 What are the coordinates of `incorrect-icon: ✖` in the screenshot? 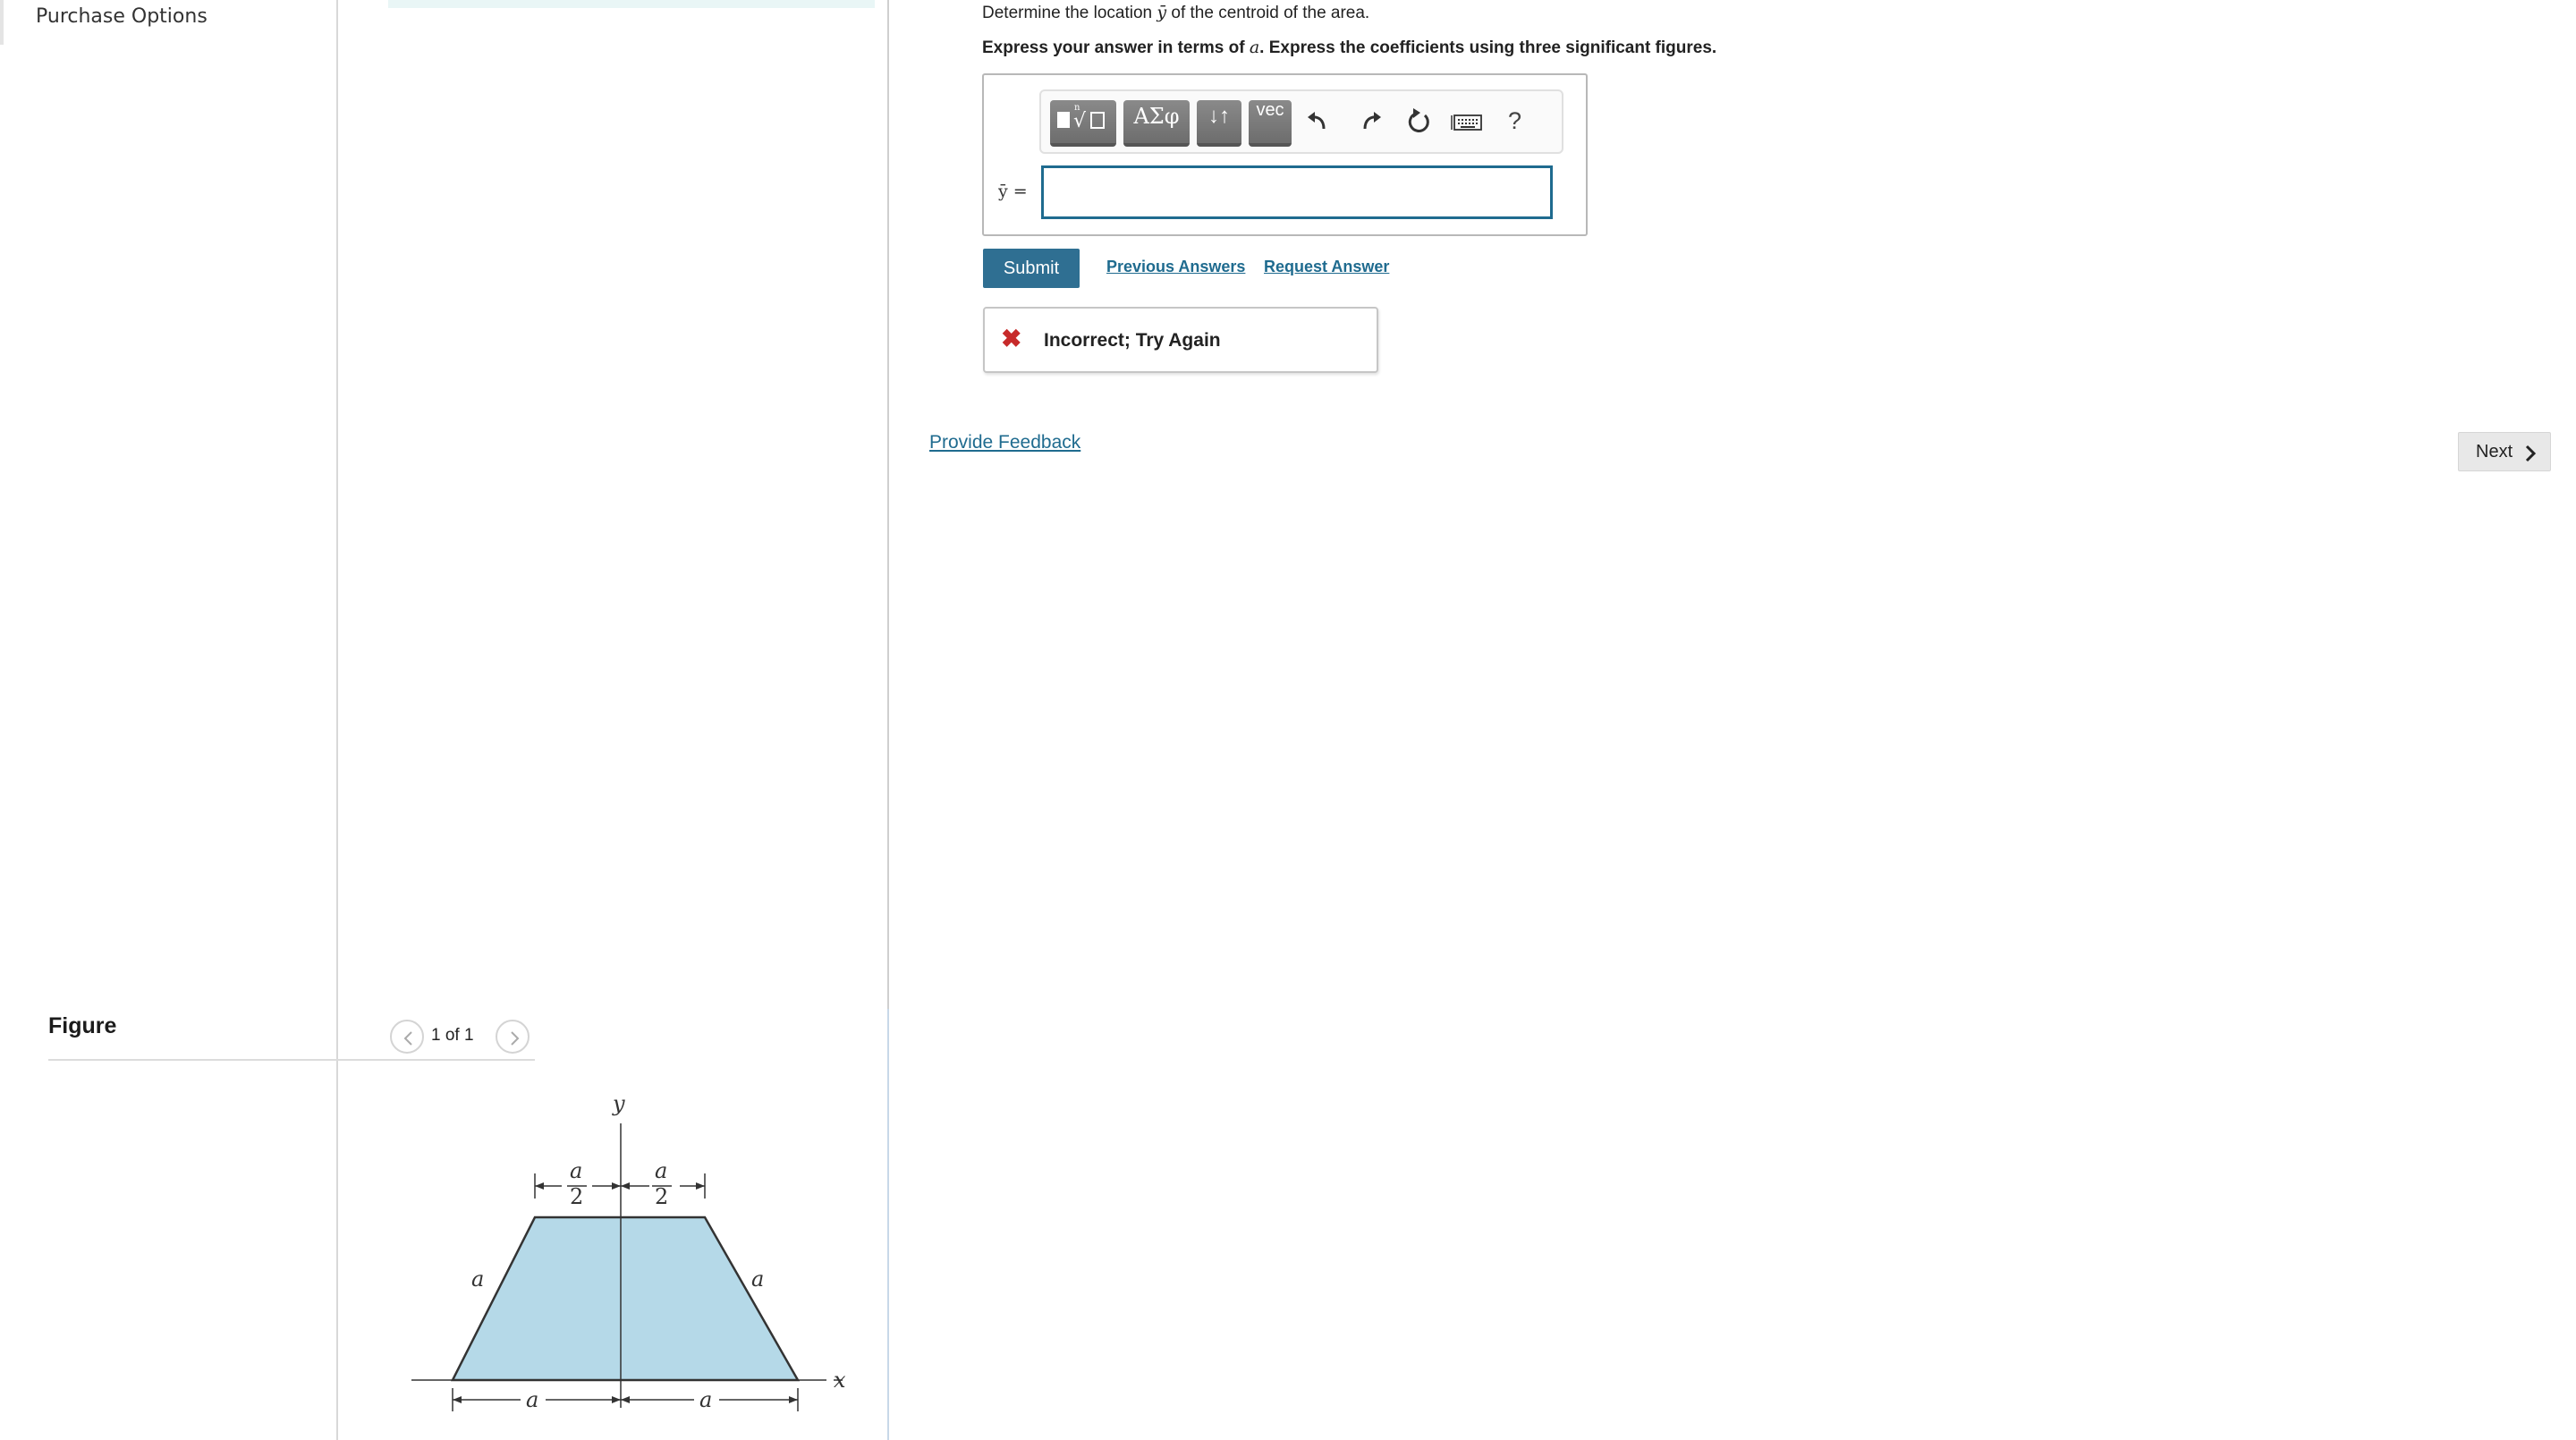 It's located at (1011, 338).